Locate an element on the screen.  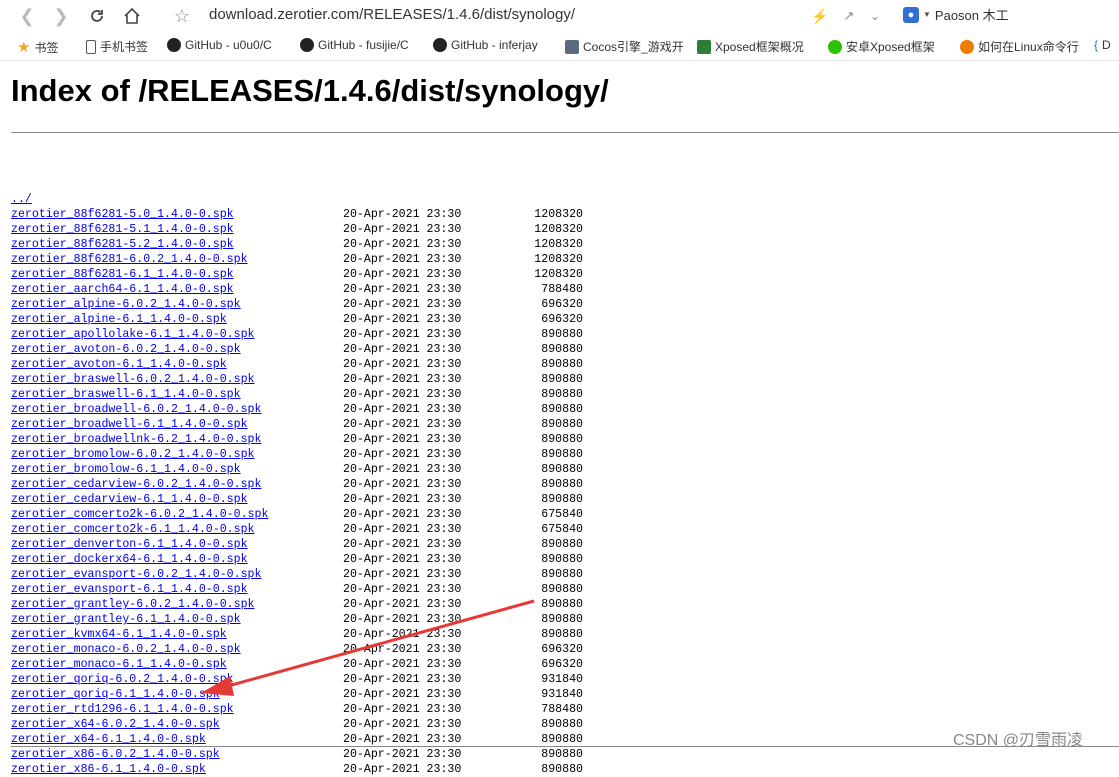
file-link: zerotier_x64-6.1_1.4.0-0.spk is located at coordinates (108, 739).